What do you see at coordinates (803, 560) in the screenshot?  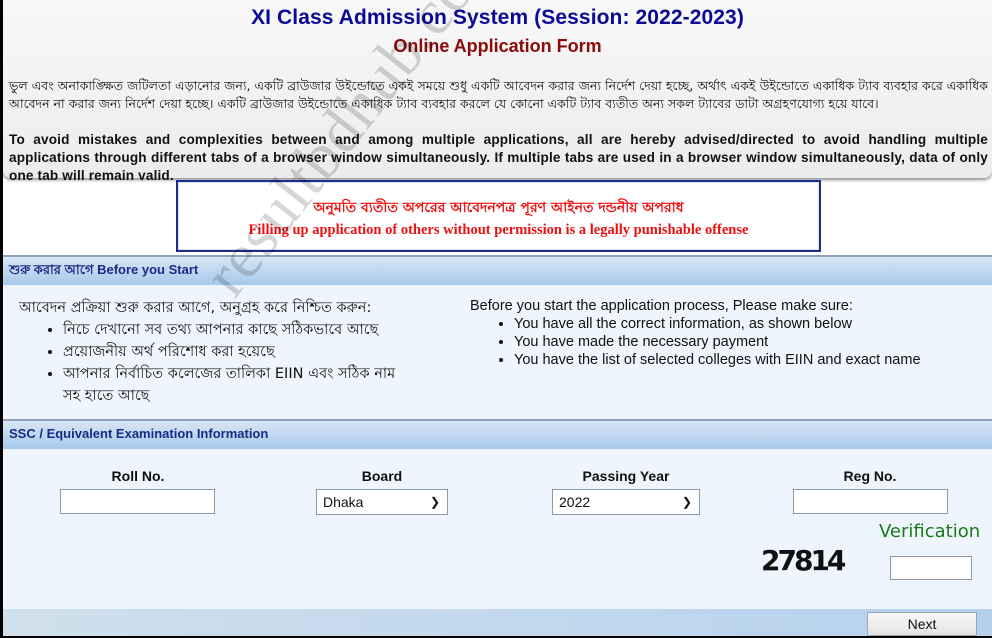 I see `captcha-code: 27814` at bounding box center [803, 560].